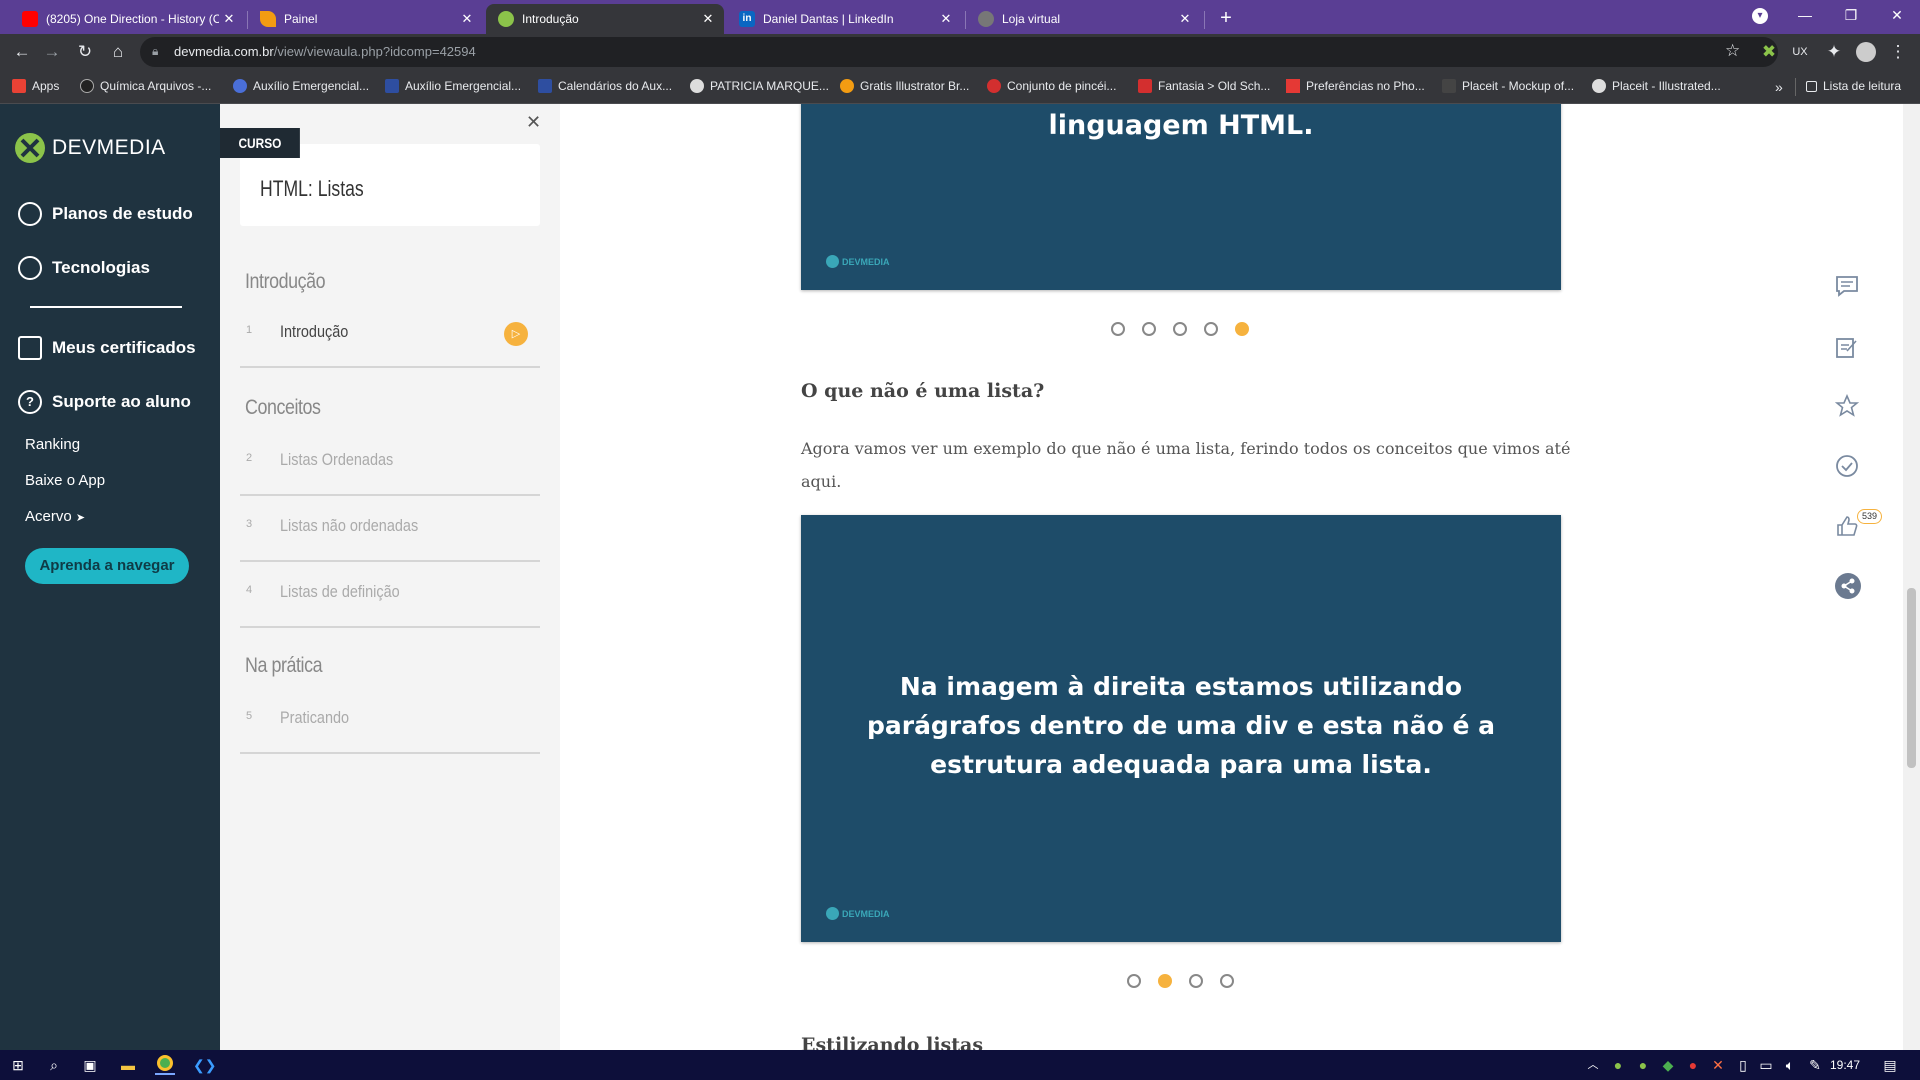  I want to click on nav-acervo: Acervo ➤, so click(55, 516).